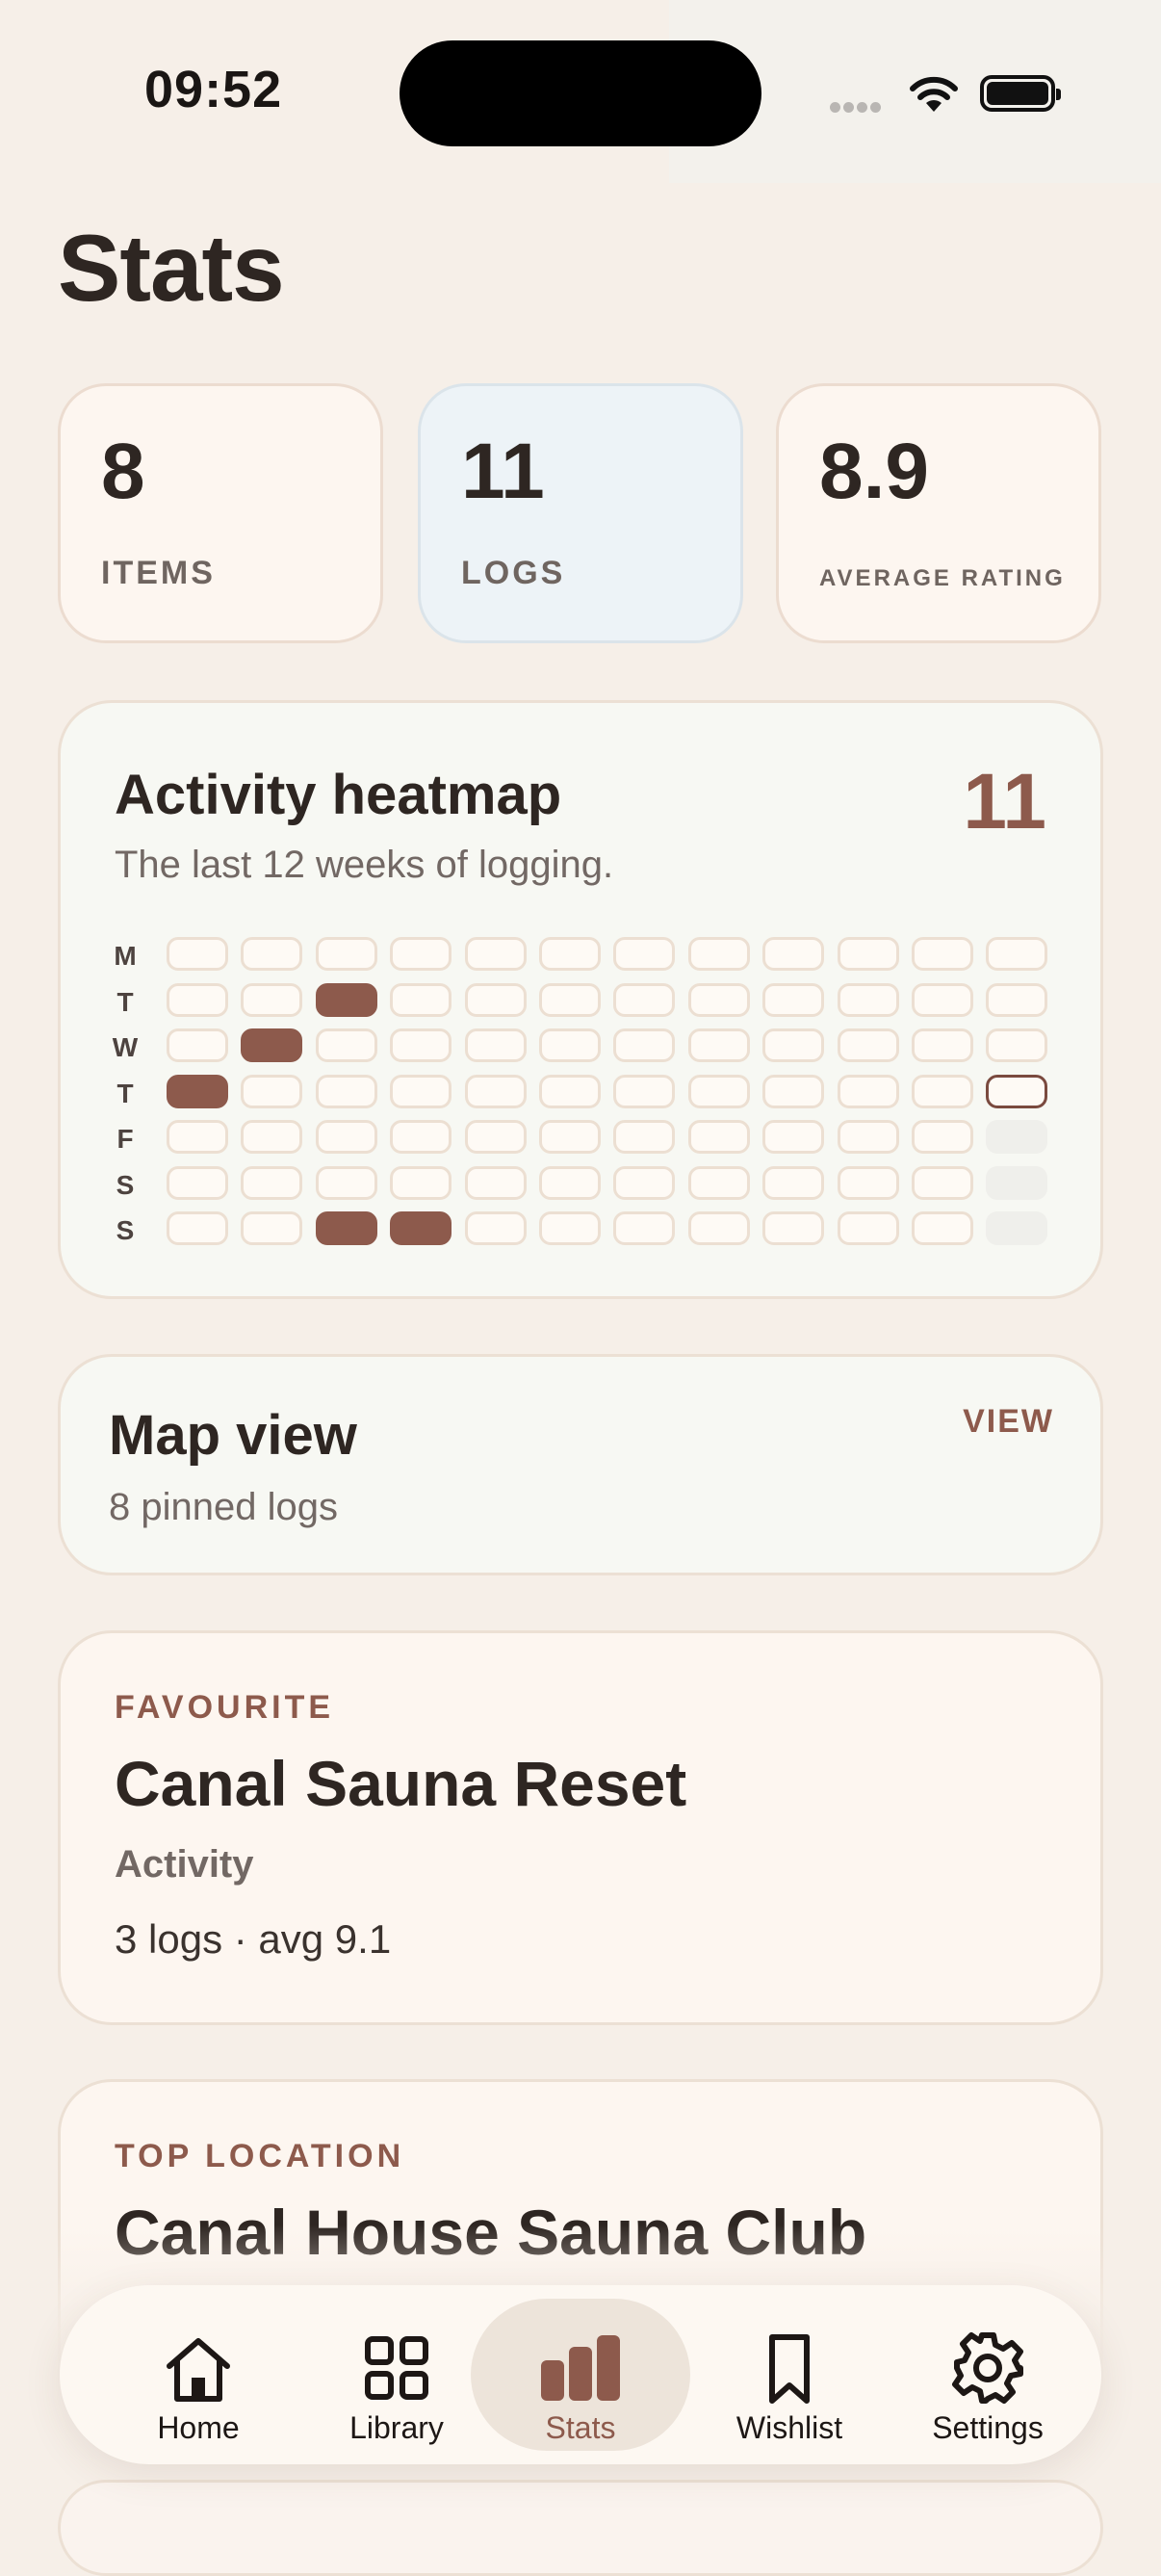  Describe the element at coordinates (580, 2368) in the screenshot. I see `bar-chart-icon` at that location.